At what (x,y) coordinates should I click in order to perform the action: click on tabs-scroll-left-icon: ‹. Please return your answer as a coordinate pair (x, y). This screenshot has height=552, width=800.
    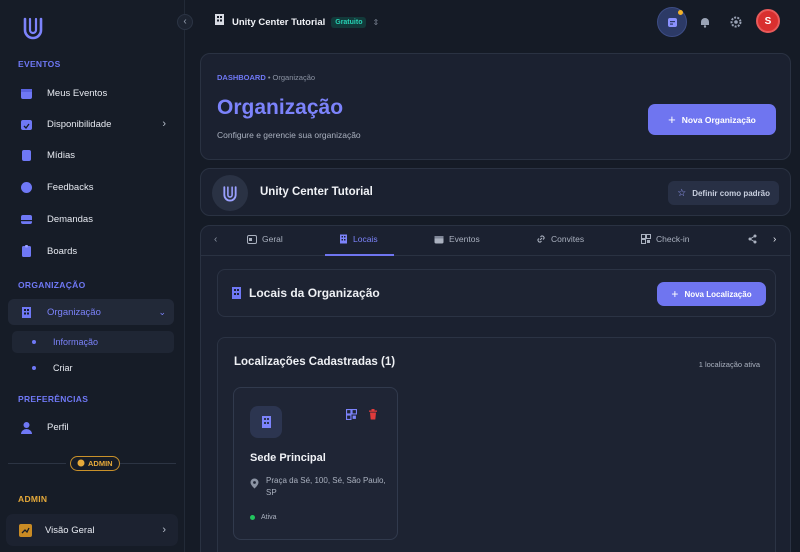
    Looking at the image, I should click on (215, 239).